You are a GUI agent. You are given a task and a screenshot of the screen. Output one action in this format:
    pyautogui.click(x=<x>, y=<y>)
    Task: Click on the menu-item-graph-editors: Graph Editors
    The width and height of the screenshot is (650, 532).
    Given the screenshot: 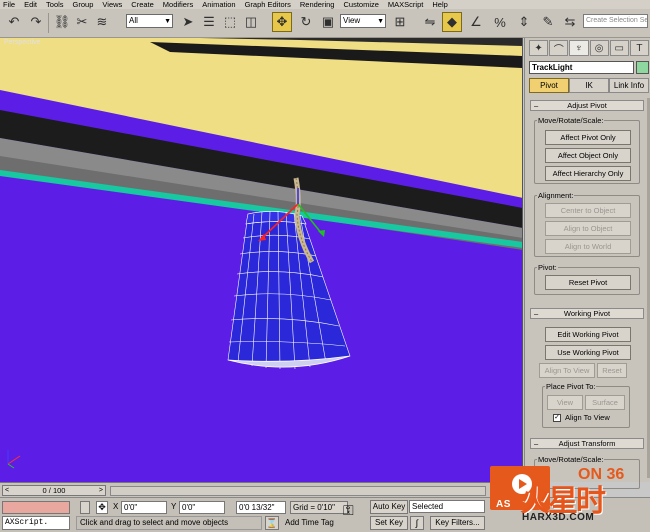 What is the action you would take?
    pyautogui.click(x=268, y=4)
    